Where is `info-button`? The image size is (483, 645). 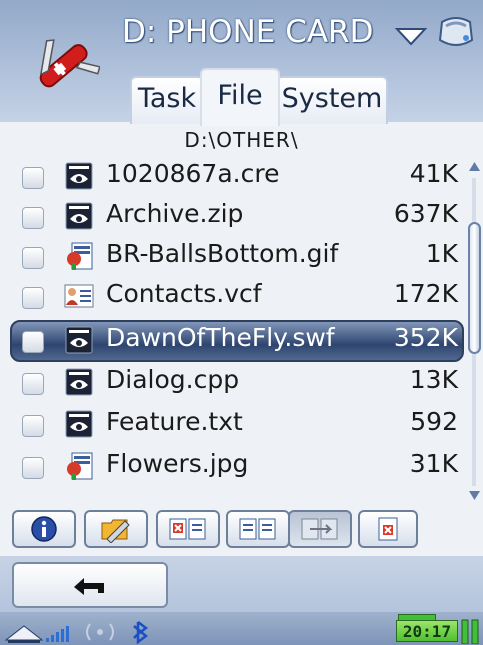
info-button is located at coordinates (44, 529).